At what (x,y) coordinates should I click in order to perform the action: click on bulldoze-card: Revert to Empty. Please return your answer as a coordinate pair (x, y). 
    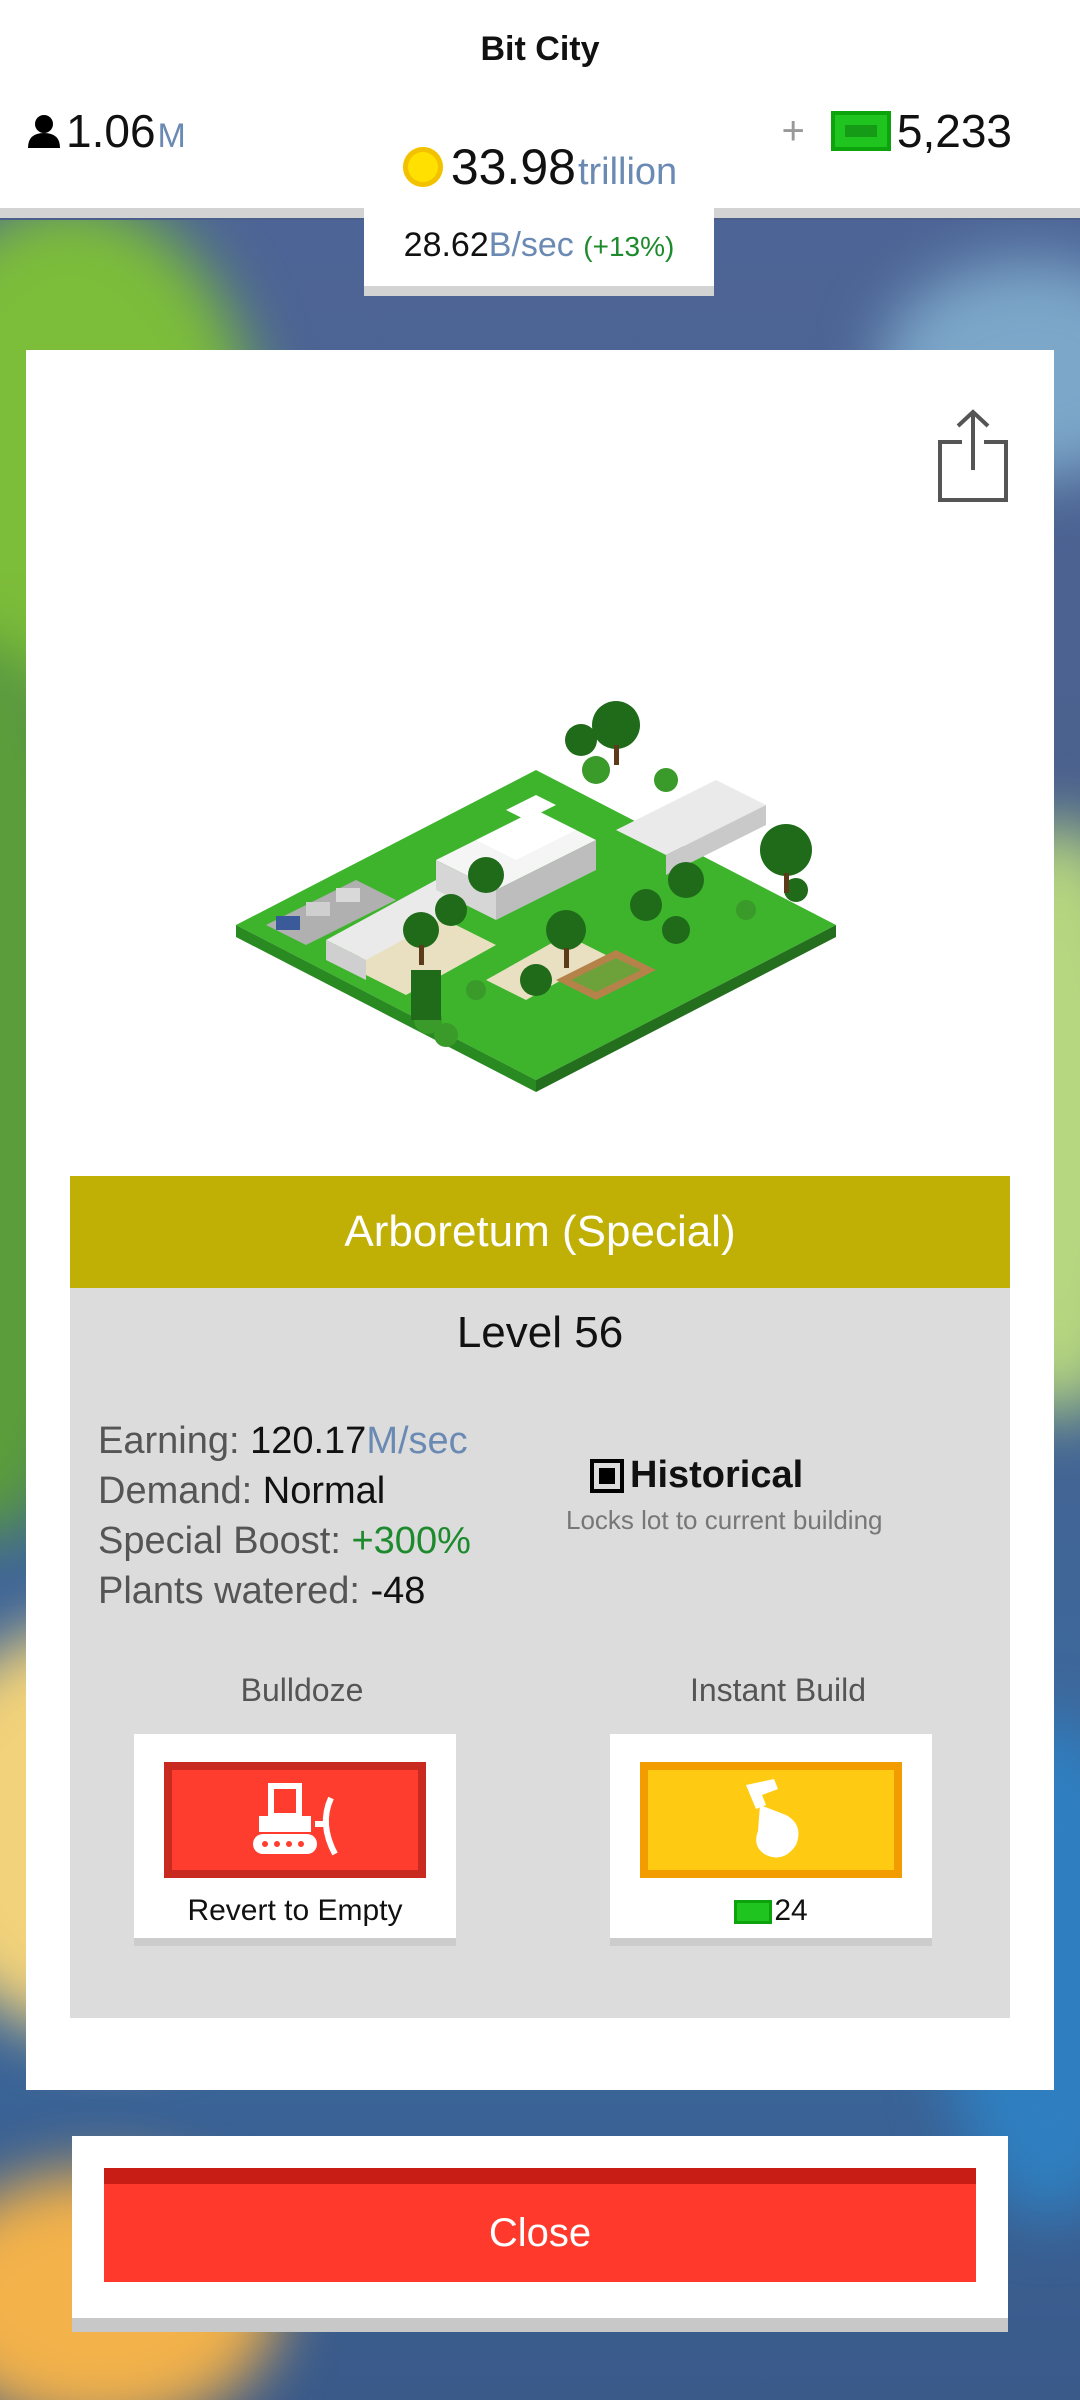
    Looking at the image, I should click on (295, 1840).